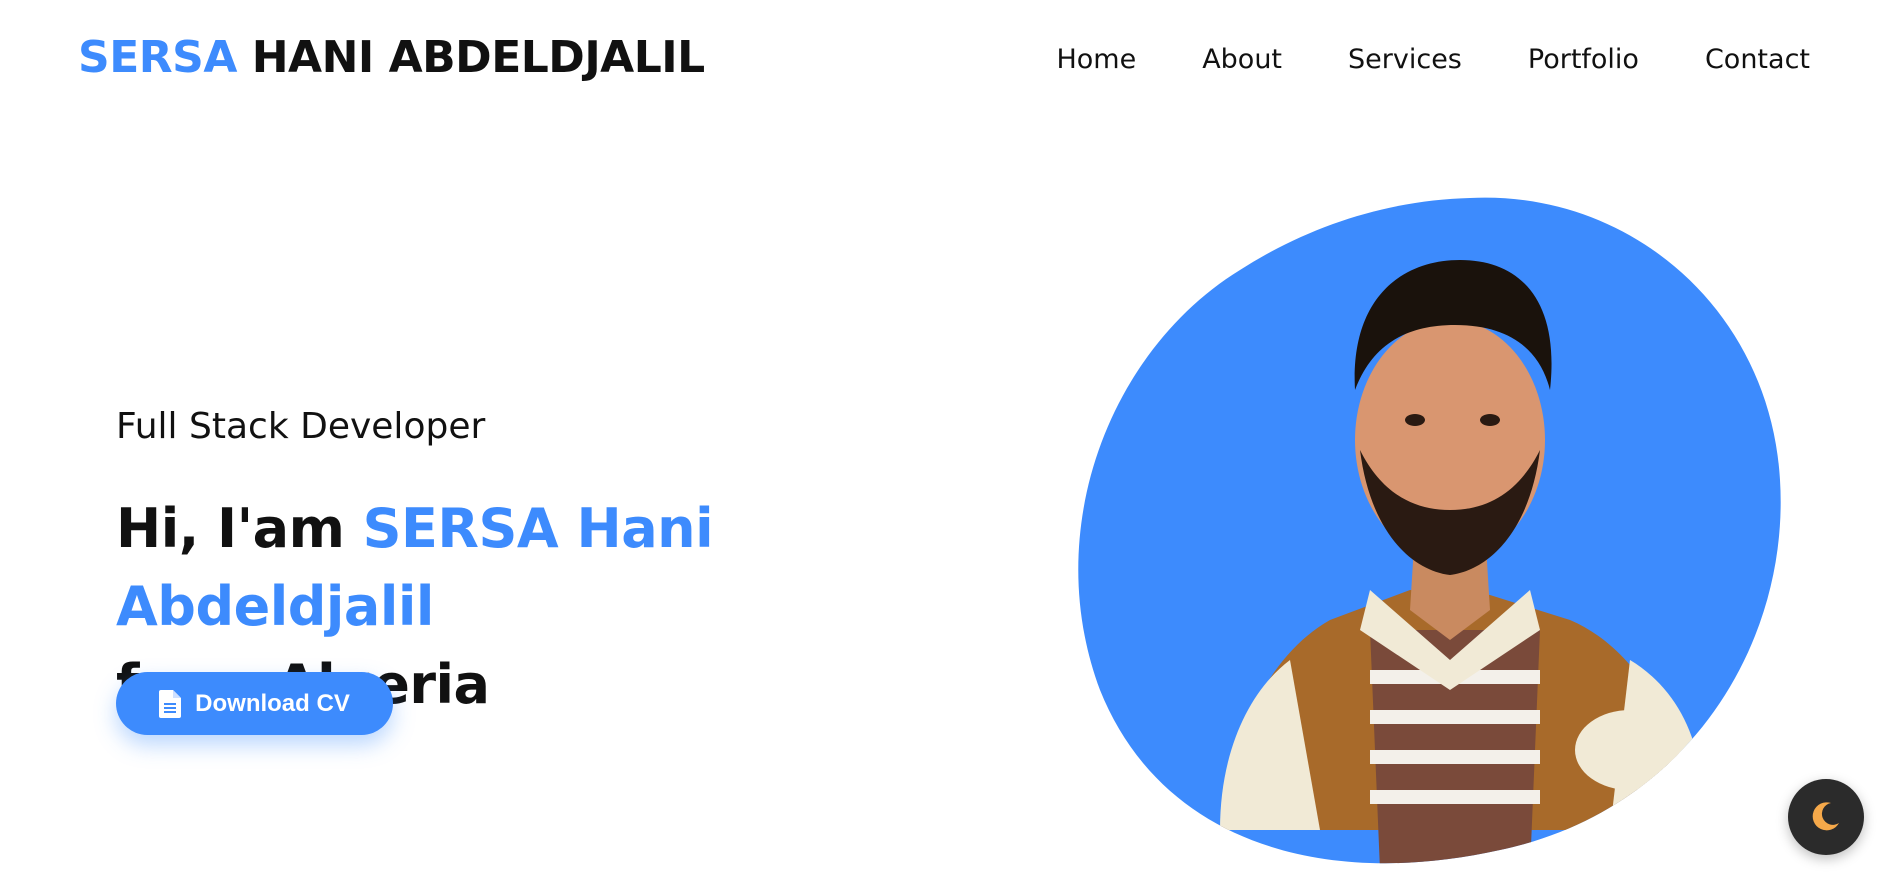 This screenshot has width=1889, height=877. Describe the element at coordinates (170, 703) in the screenshot. I see `document-icon` at that location.